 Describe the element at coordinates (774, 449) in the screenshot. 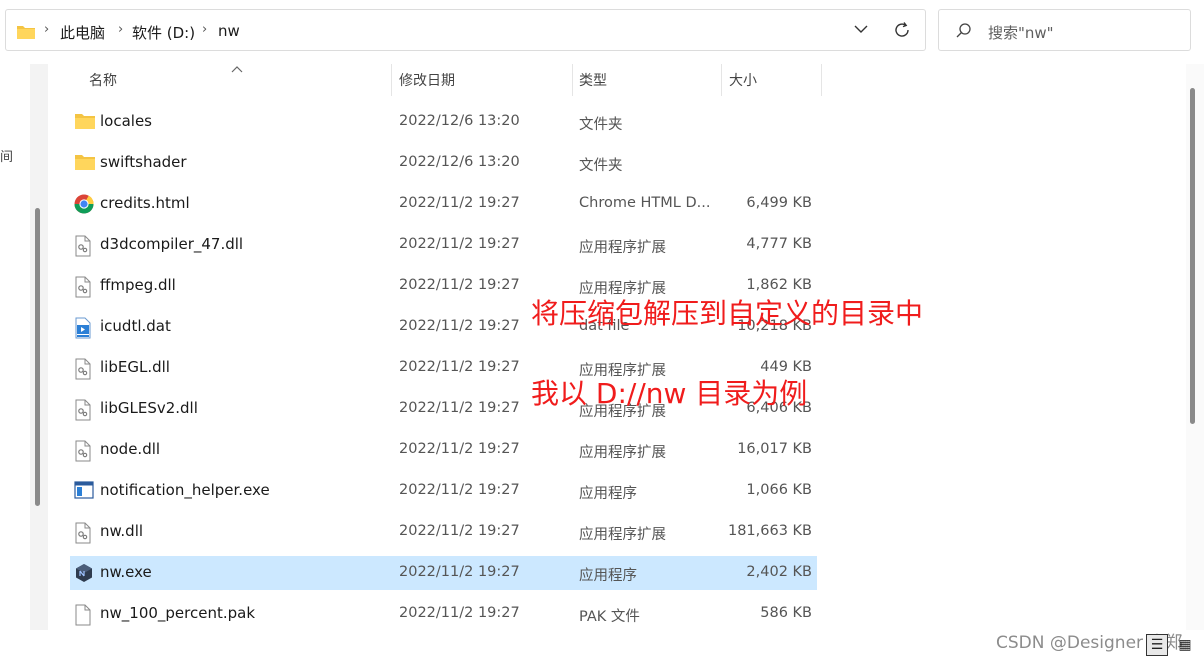

I see `file-size: 16,017 KB` at that location.